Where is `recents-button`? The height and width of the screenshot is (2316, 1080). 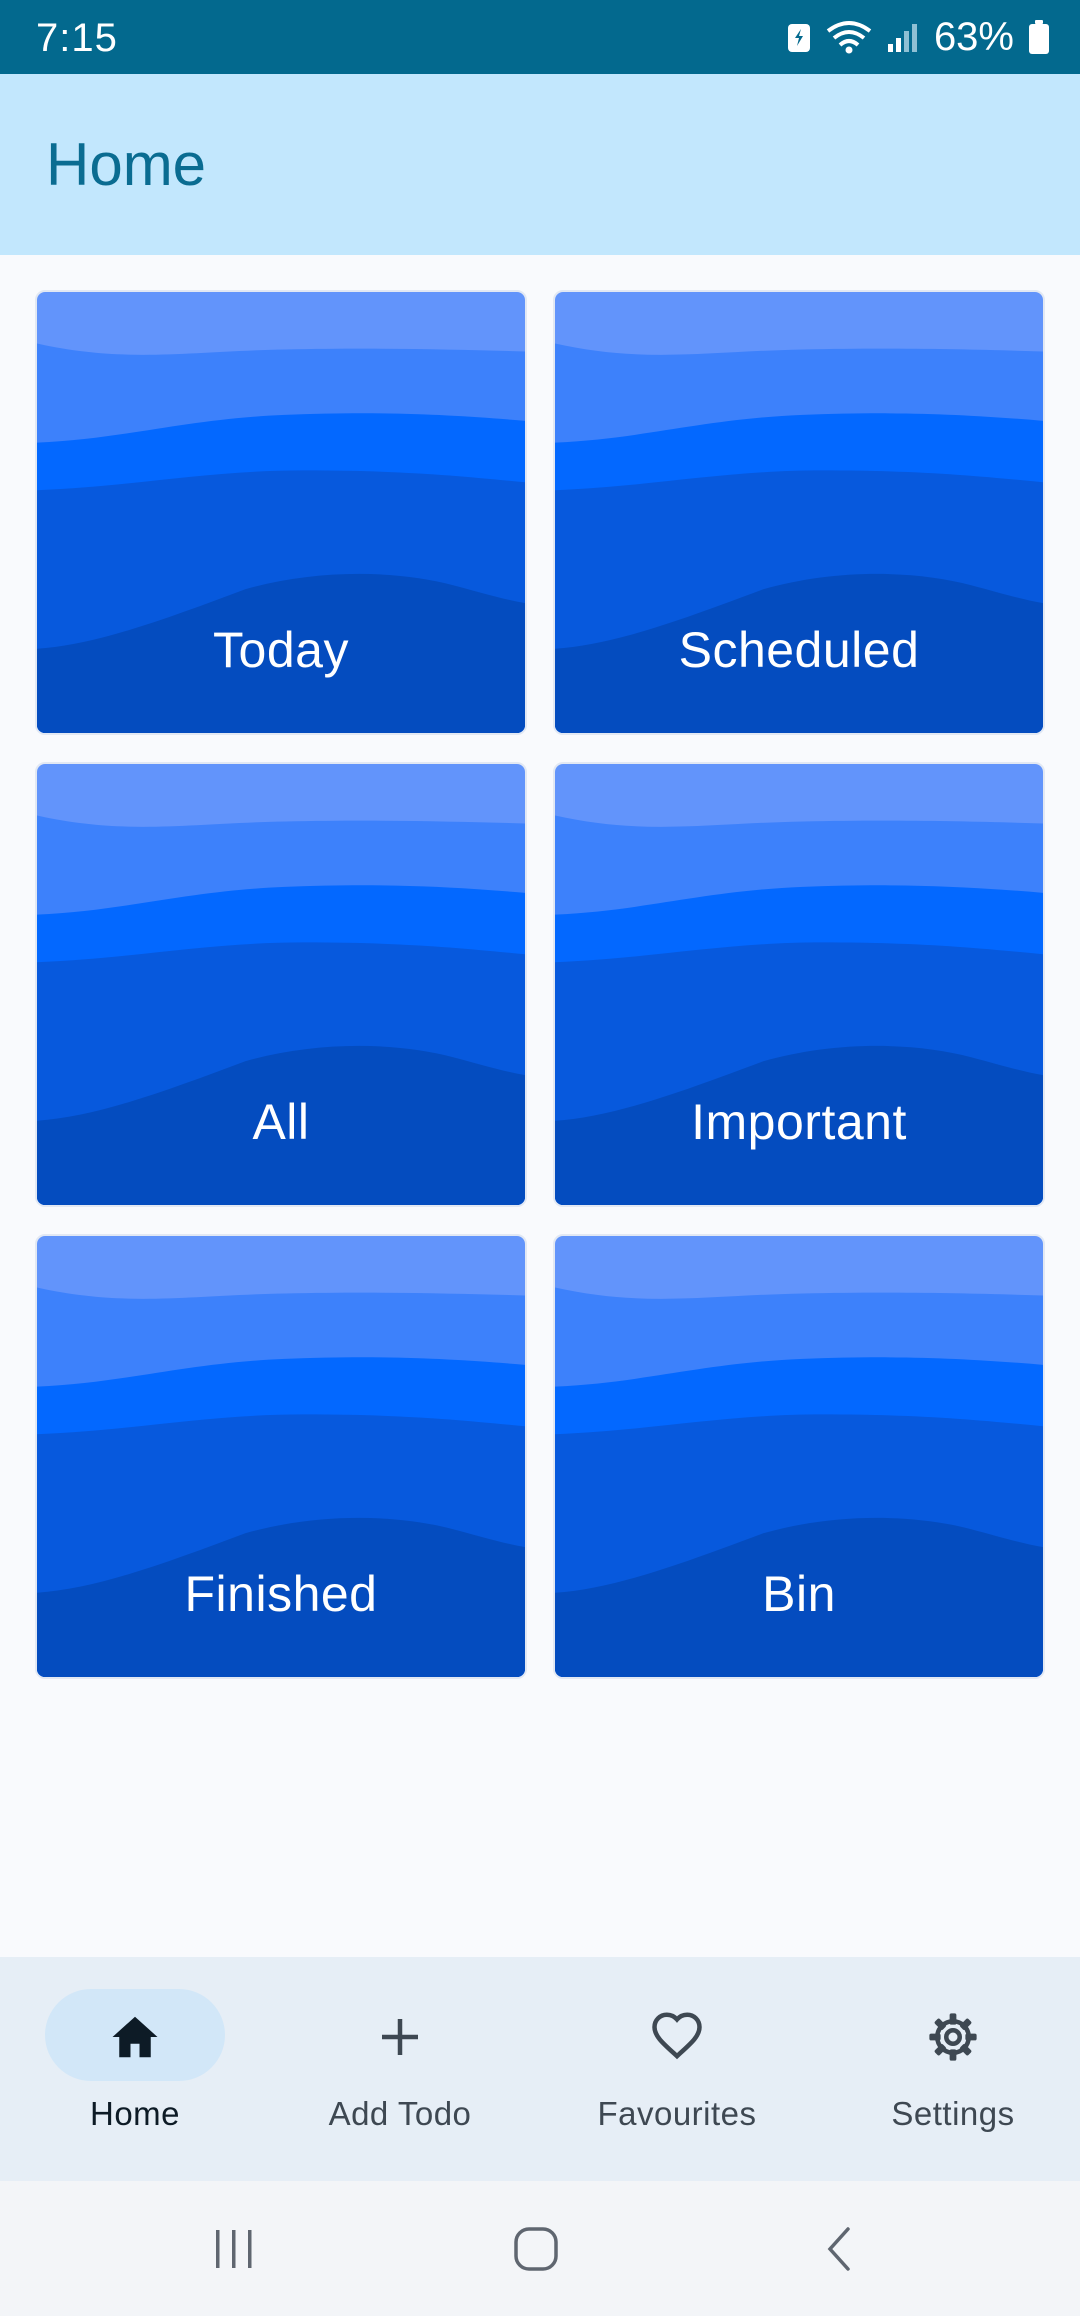
recents-button is located at coordinates (234, 2248).